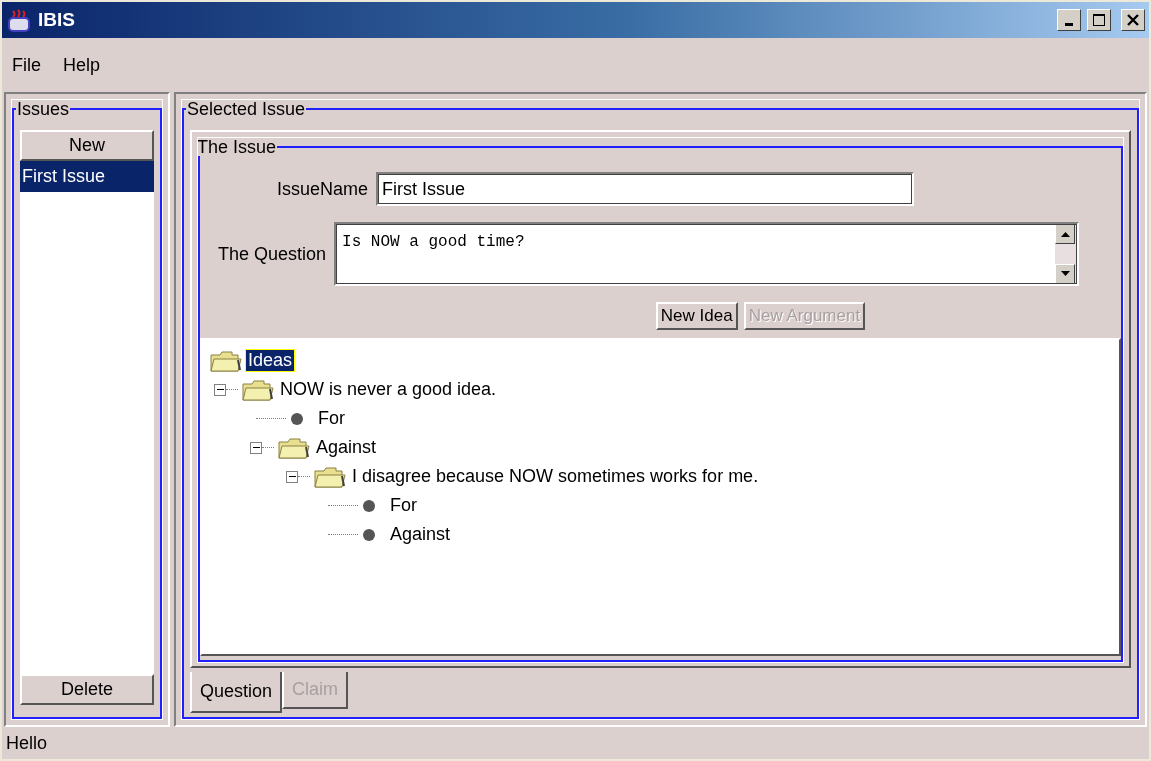 The height and width of the screenshot is (761, 1151). Describe the element at coordinates (82, 65) in the screenshot. I see `menu-item: Help` at that location.